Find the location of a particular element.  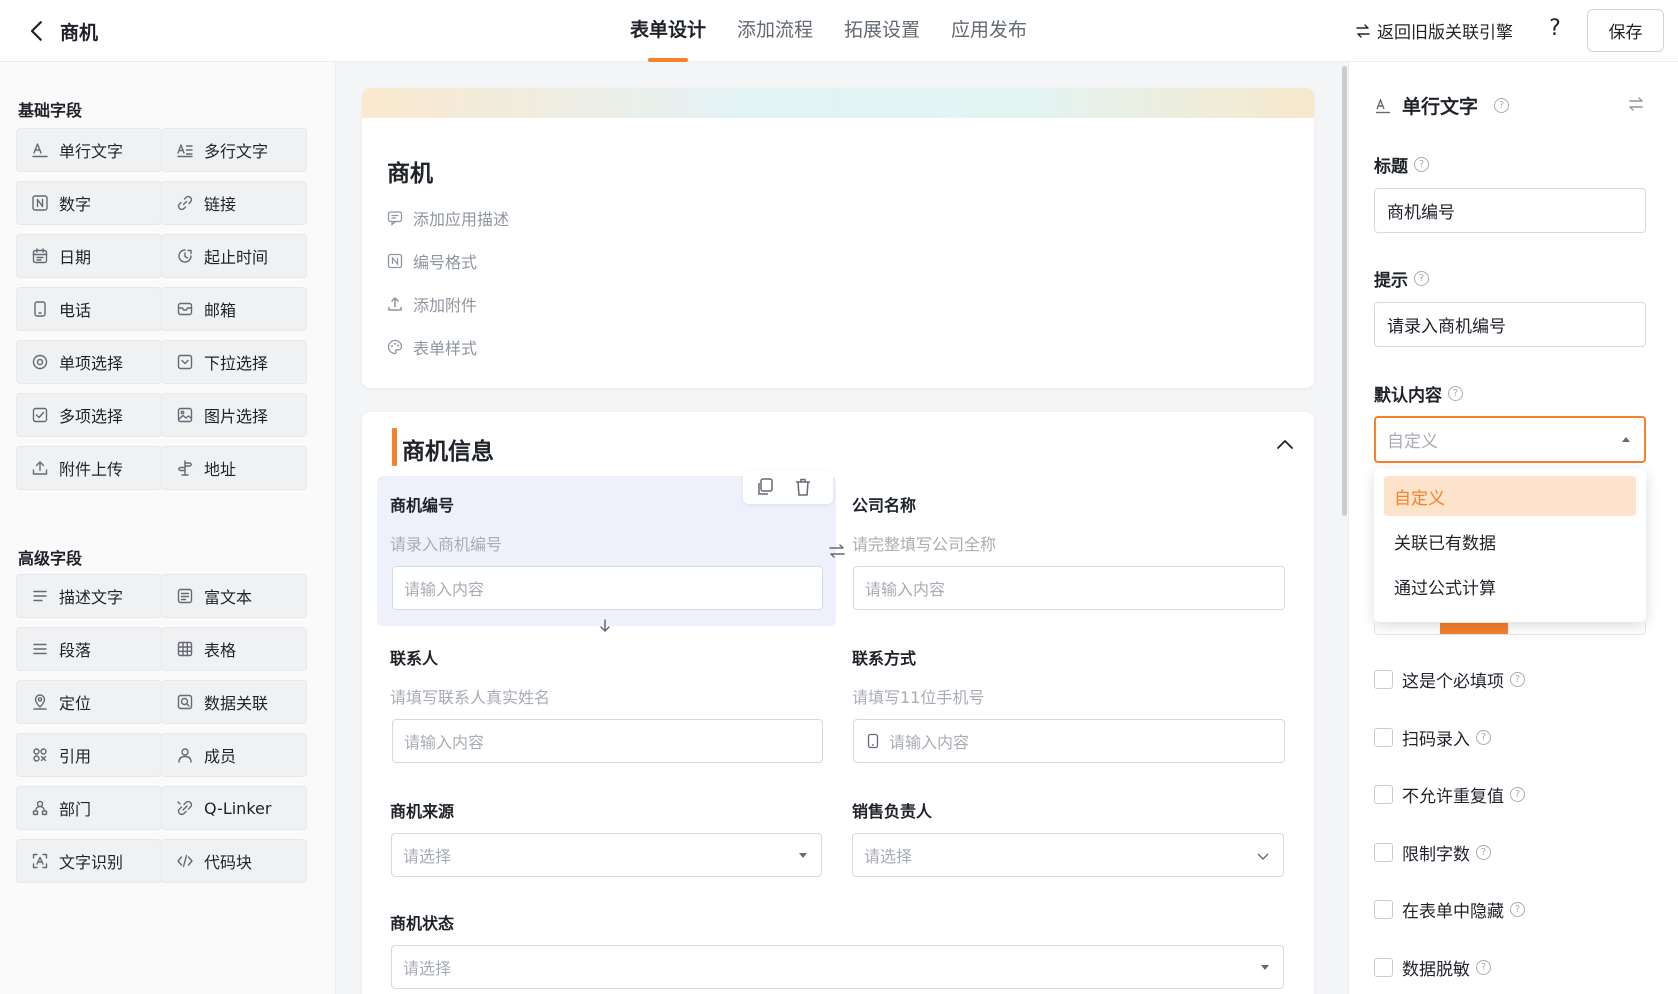

palette-field-label: 数字 is located at coordinates (75, 204).